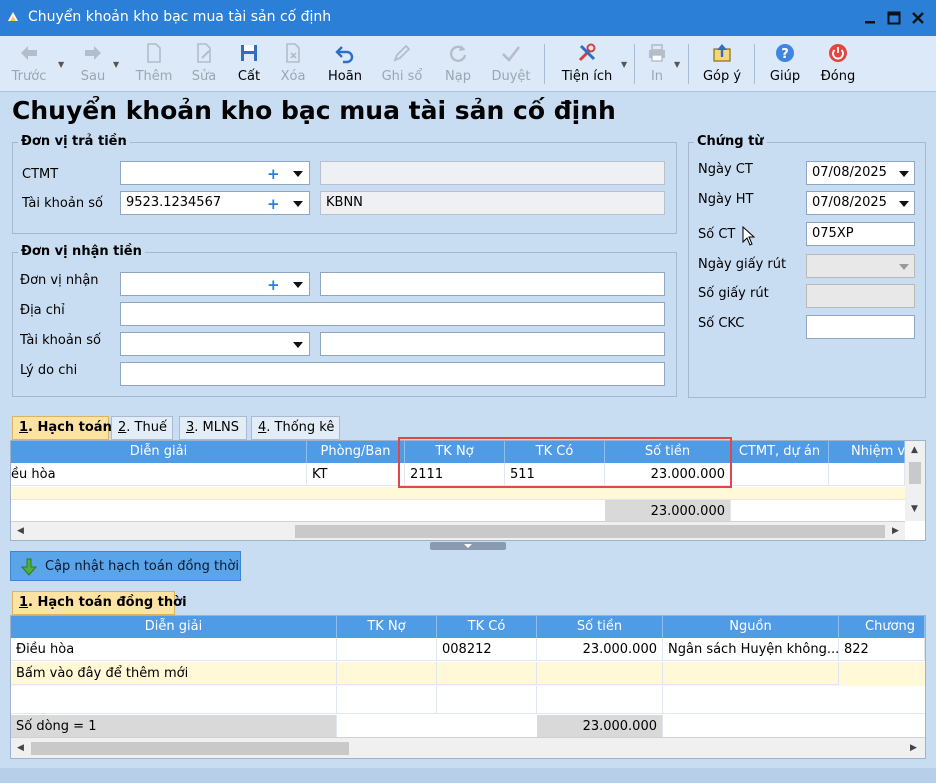 This screenshot has width=936, height=783. I want to click on save-button: Cất, so click(249, 65).